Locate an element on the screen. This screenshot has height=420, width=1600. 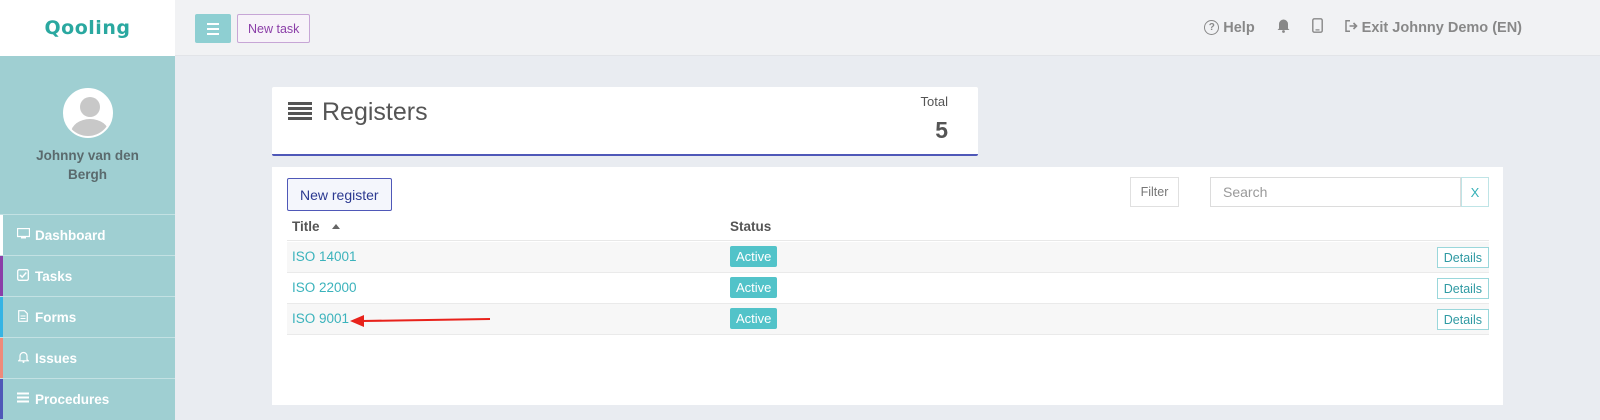
sidebar-item-label: Dashboard is located at coordinates (70, 235).